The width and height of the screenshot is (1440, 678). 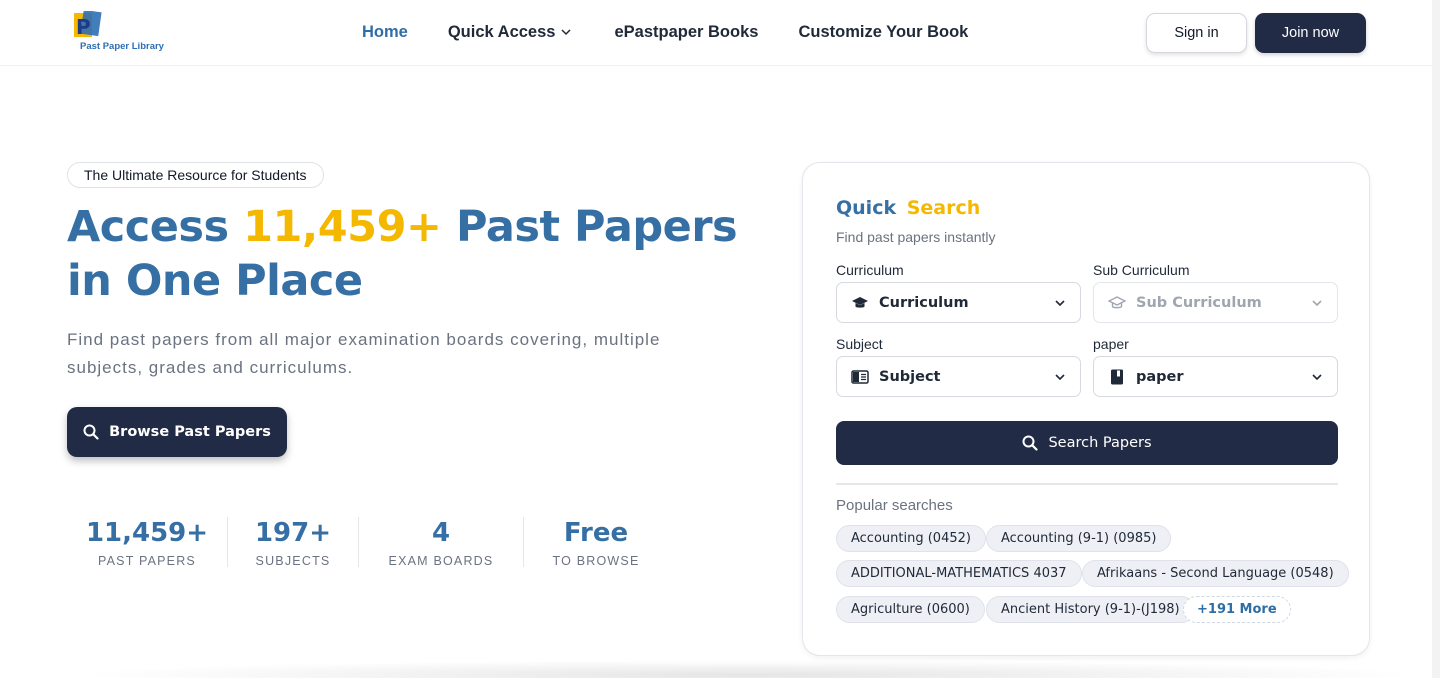 What do you see at coordinates (750, 669) in the screenshot?
I see `section-shadow` at bounding box center [750, 669].